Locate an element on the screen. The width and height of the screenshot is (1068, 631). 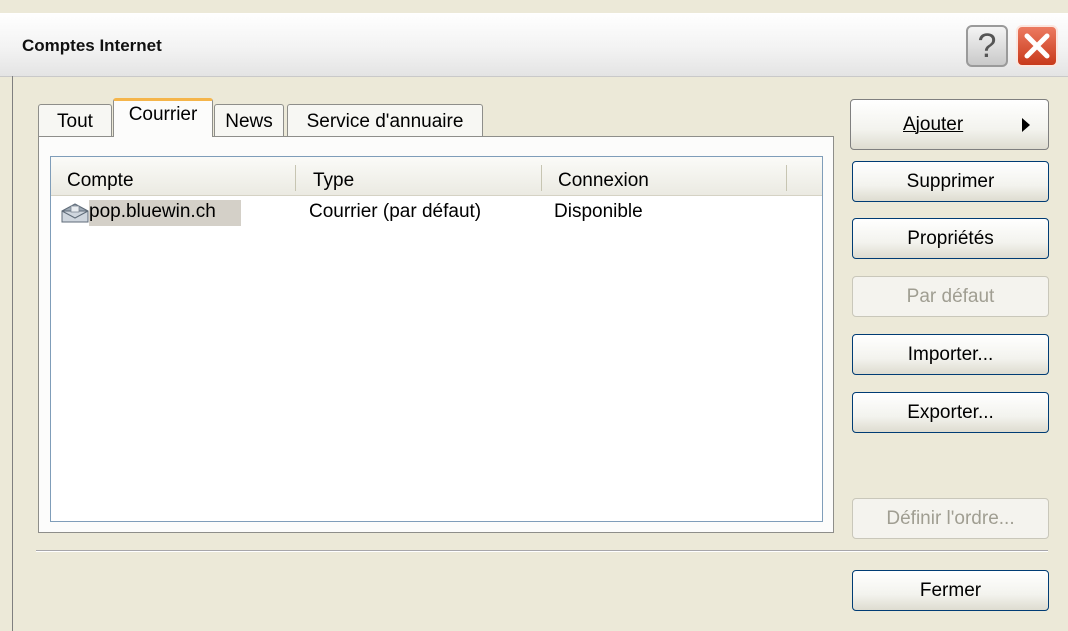
window-frame-left is located at coordinates (12, 353).